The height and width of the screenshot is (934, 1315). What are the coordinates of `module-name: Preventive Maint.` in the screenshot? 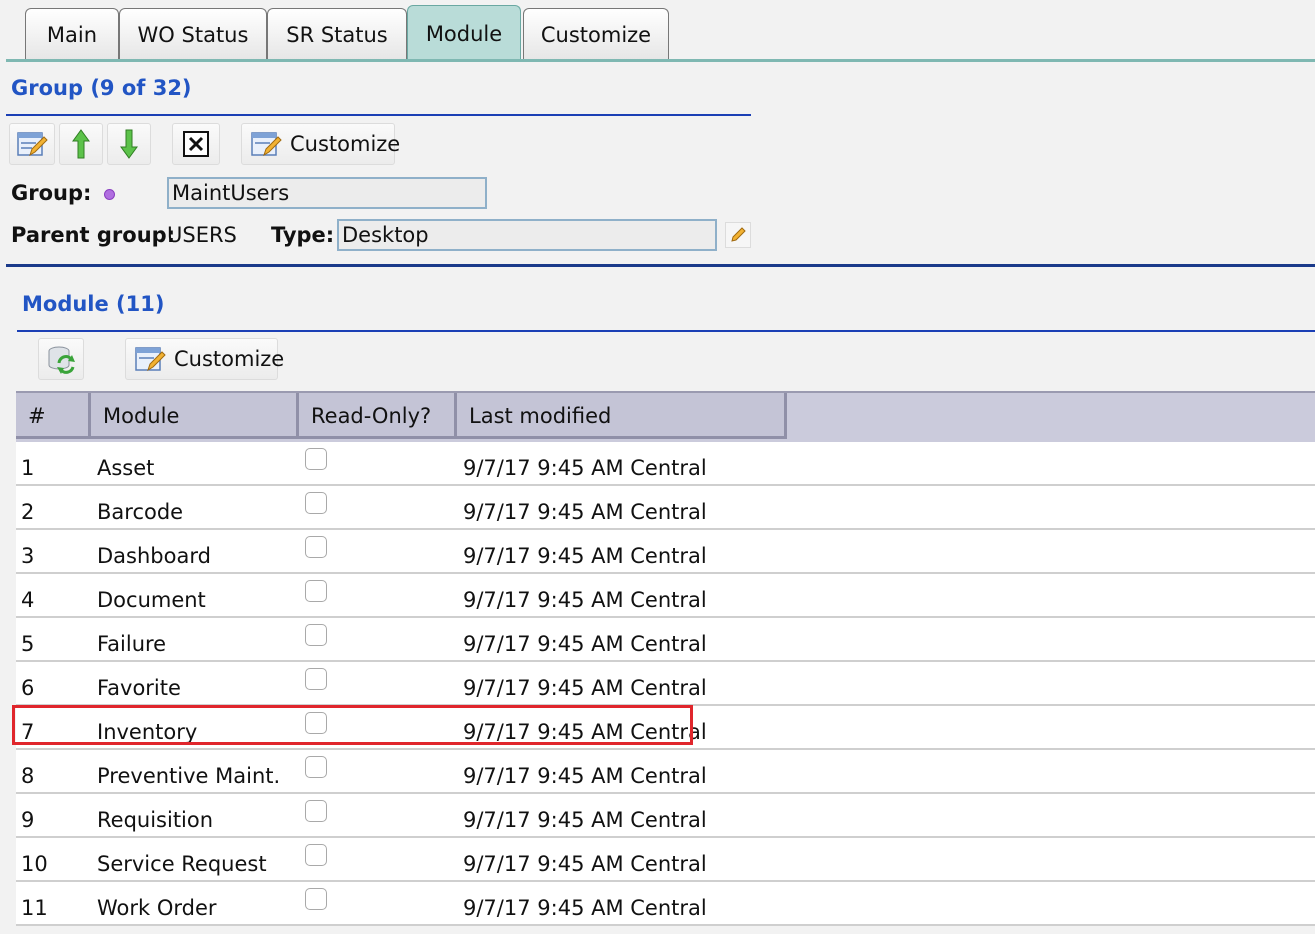 It's located at (189, 776).